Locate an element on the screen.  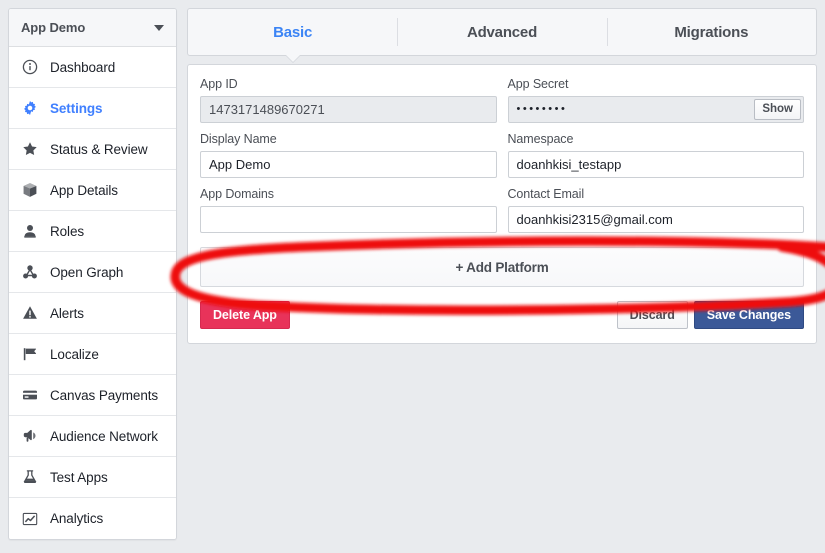
sidebar-app-name: App Demo is located at coordinates (53, 27).